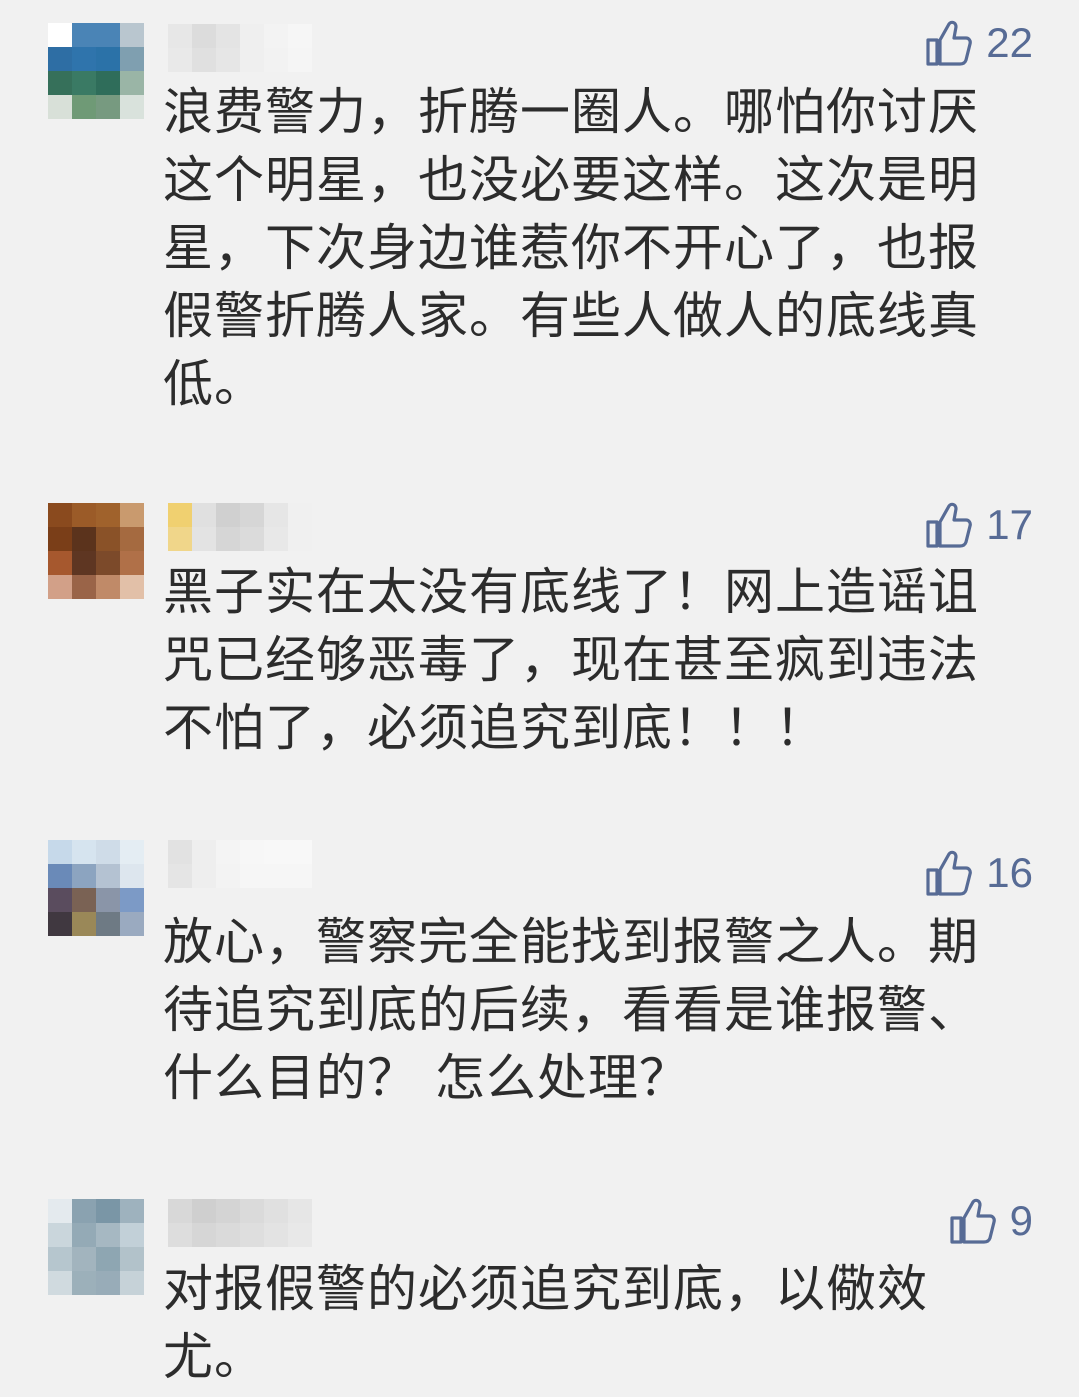  What do you see at coordinates (1009, 872) in the screenshot?
I see `like-count: 16` at bounding box center [1009, 872].